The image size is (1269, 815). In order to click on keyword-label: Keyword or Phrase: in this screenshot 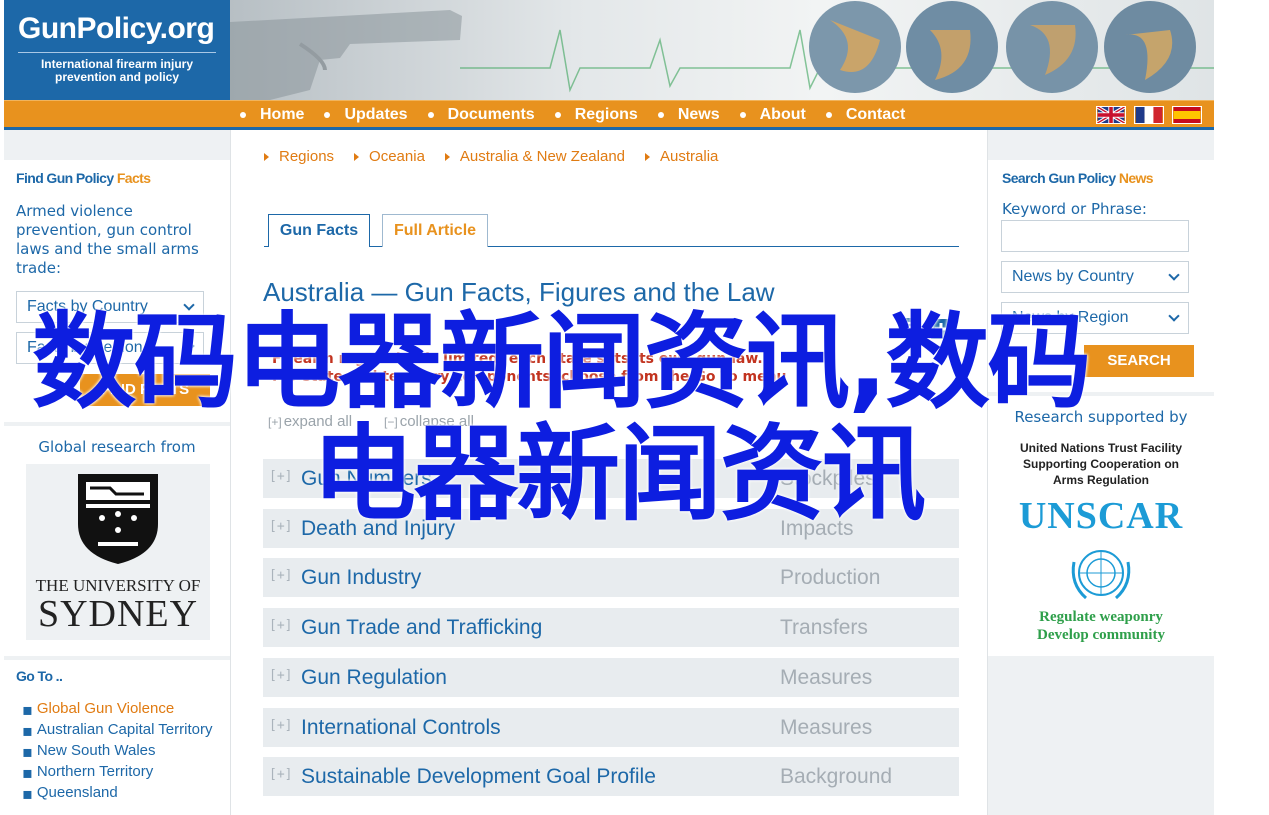, I will do `click(1074, 209)`.